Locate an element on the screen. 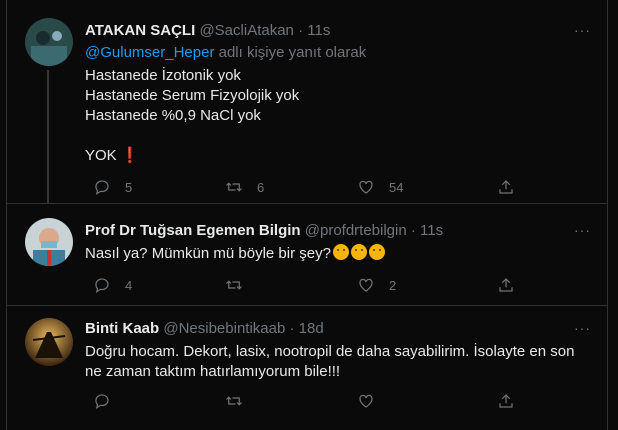 The height and width of the screenshot is (430, 618). reply-button: 5 is located at coordinates (112, 187).